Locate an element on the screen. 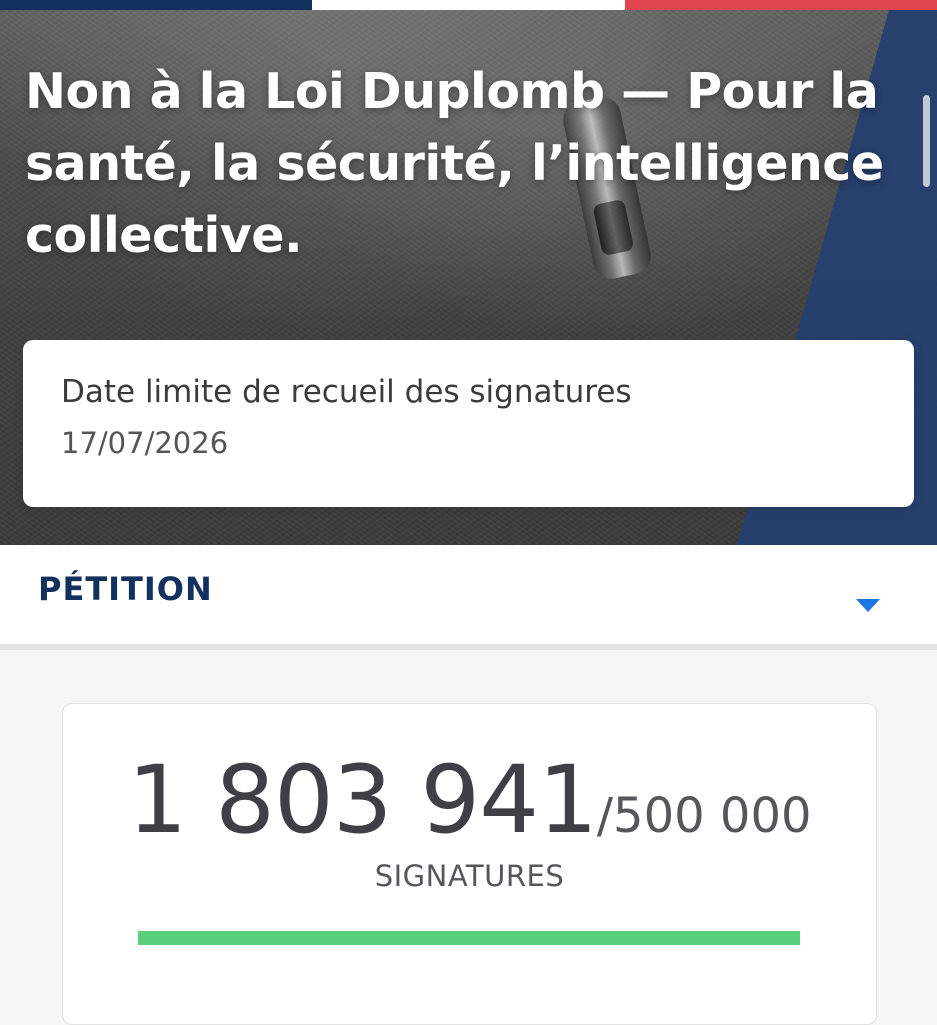 Image resolution: width=937 pixels, height=1025 pixels. petition-accordion-toggle: PÉTITION is located at coordinates (468, 597).